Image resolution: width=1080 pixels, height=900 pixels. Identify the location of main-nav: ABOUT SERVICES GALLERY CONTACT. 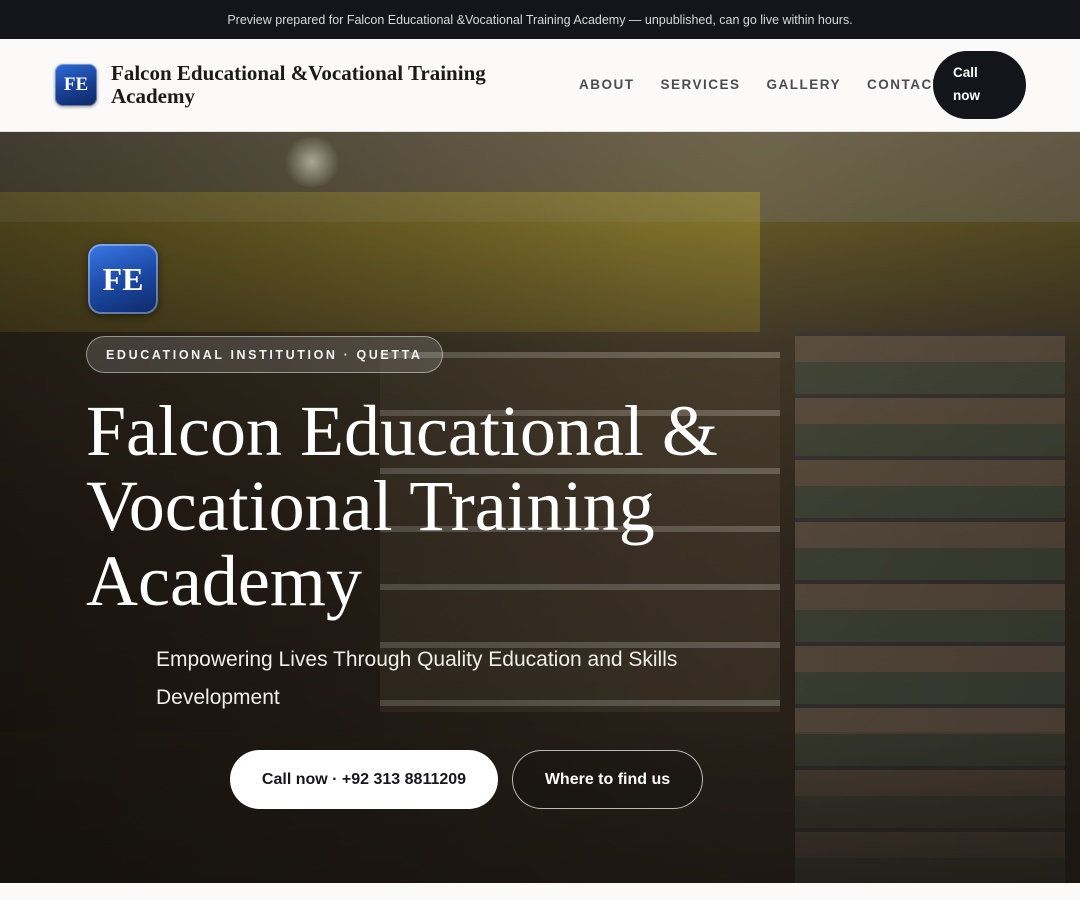
(774, 84).